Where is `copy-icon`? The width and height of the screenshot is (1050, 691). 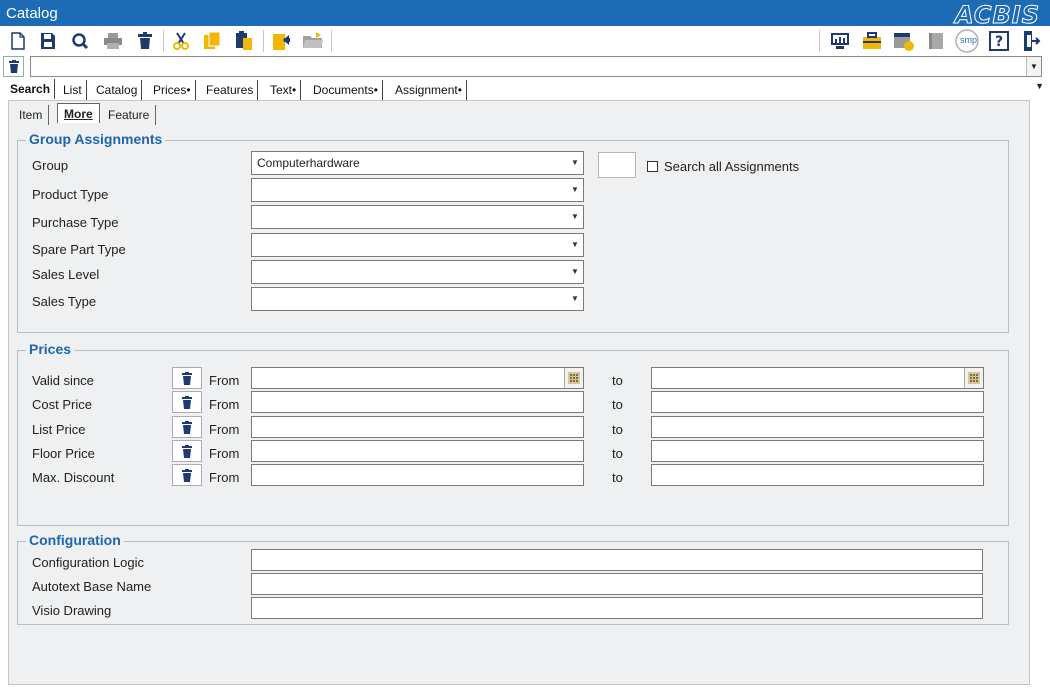
copy-icon is located at coordinates (212, 41).